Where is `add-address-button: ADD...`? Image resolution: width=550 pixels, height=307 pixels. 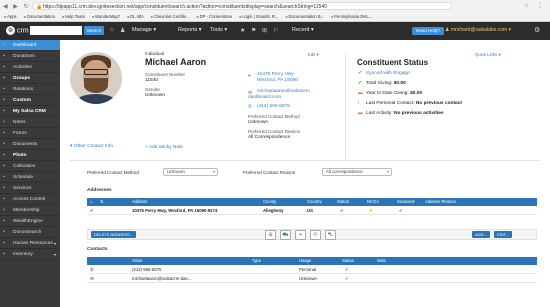 add-address-button: ADD... is located at coordinates (481, 234).